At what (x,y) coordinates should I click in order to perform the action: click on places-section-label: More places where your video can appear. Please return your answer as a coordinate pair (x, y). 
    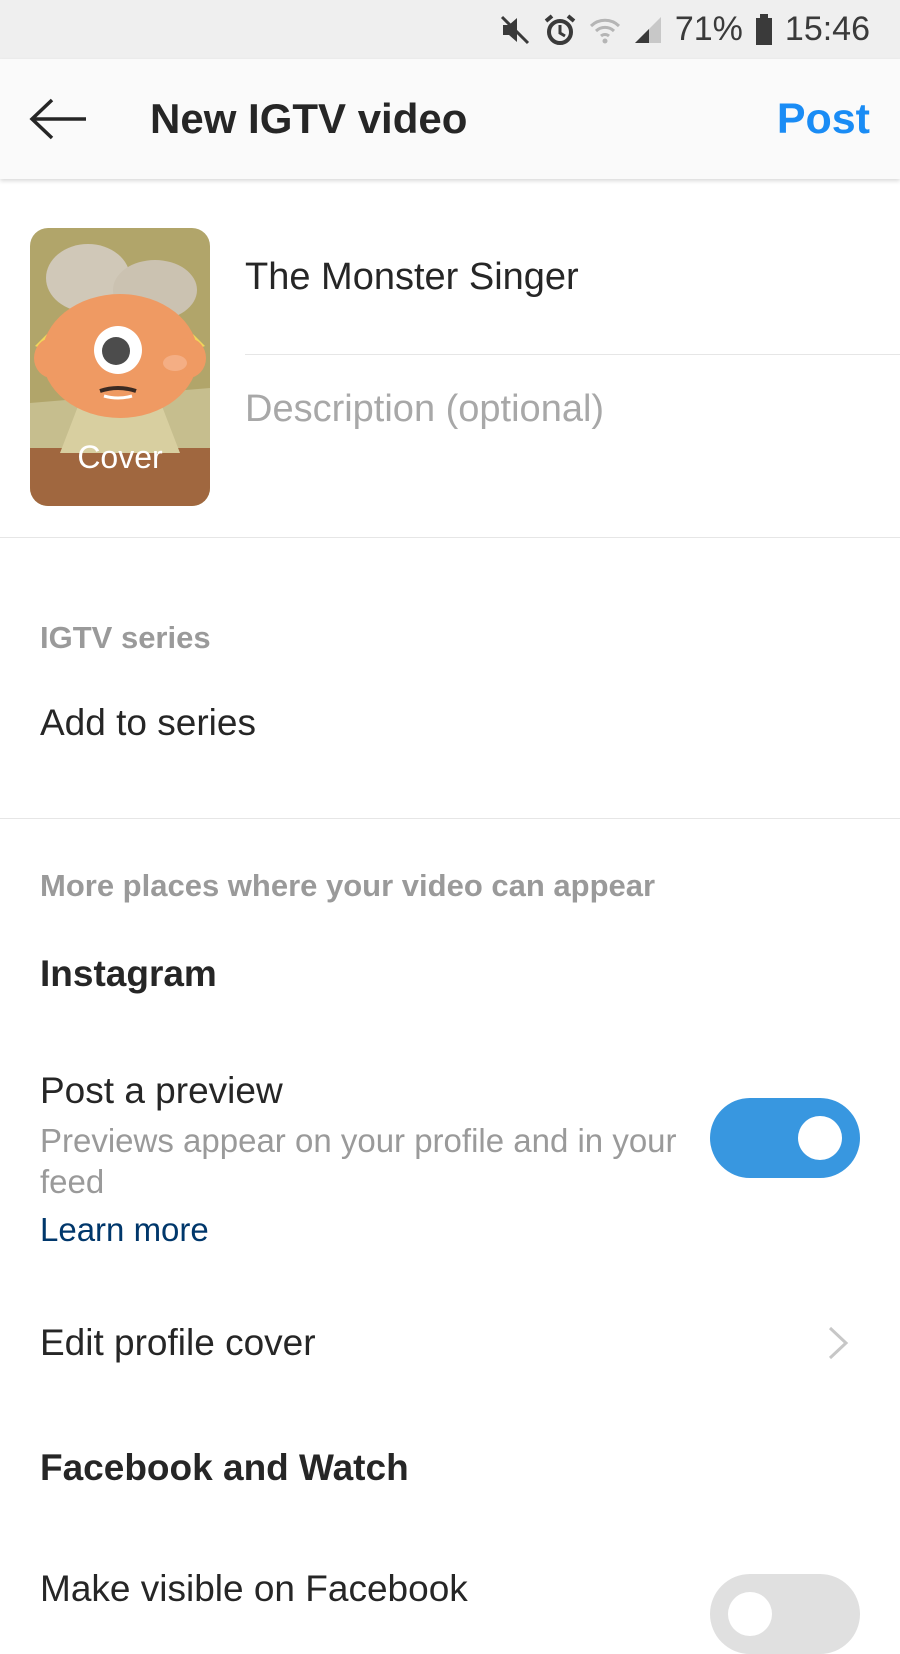
    Looking at the image, I should click on (348, 885).